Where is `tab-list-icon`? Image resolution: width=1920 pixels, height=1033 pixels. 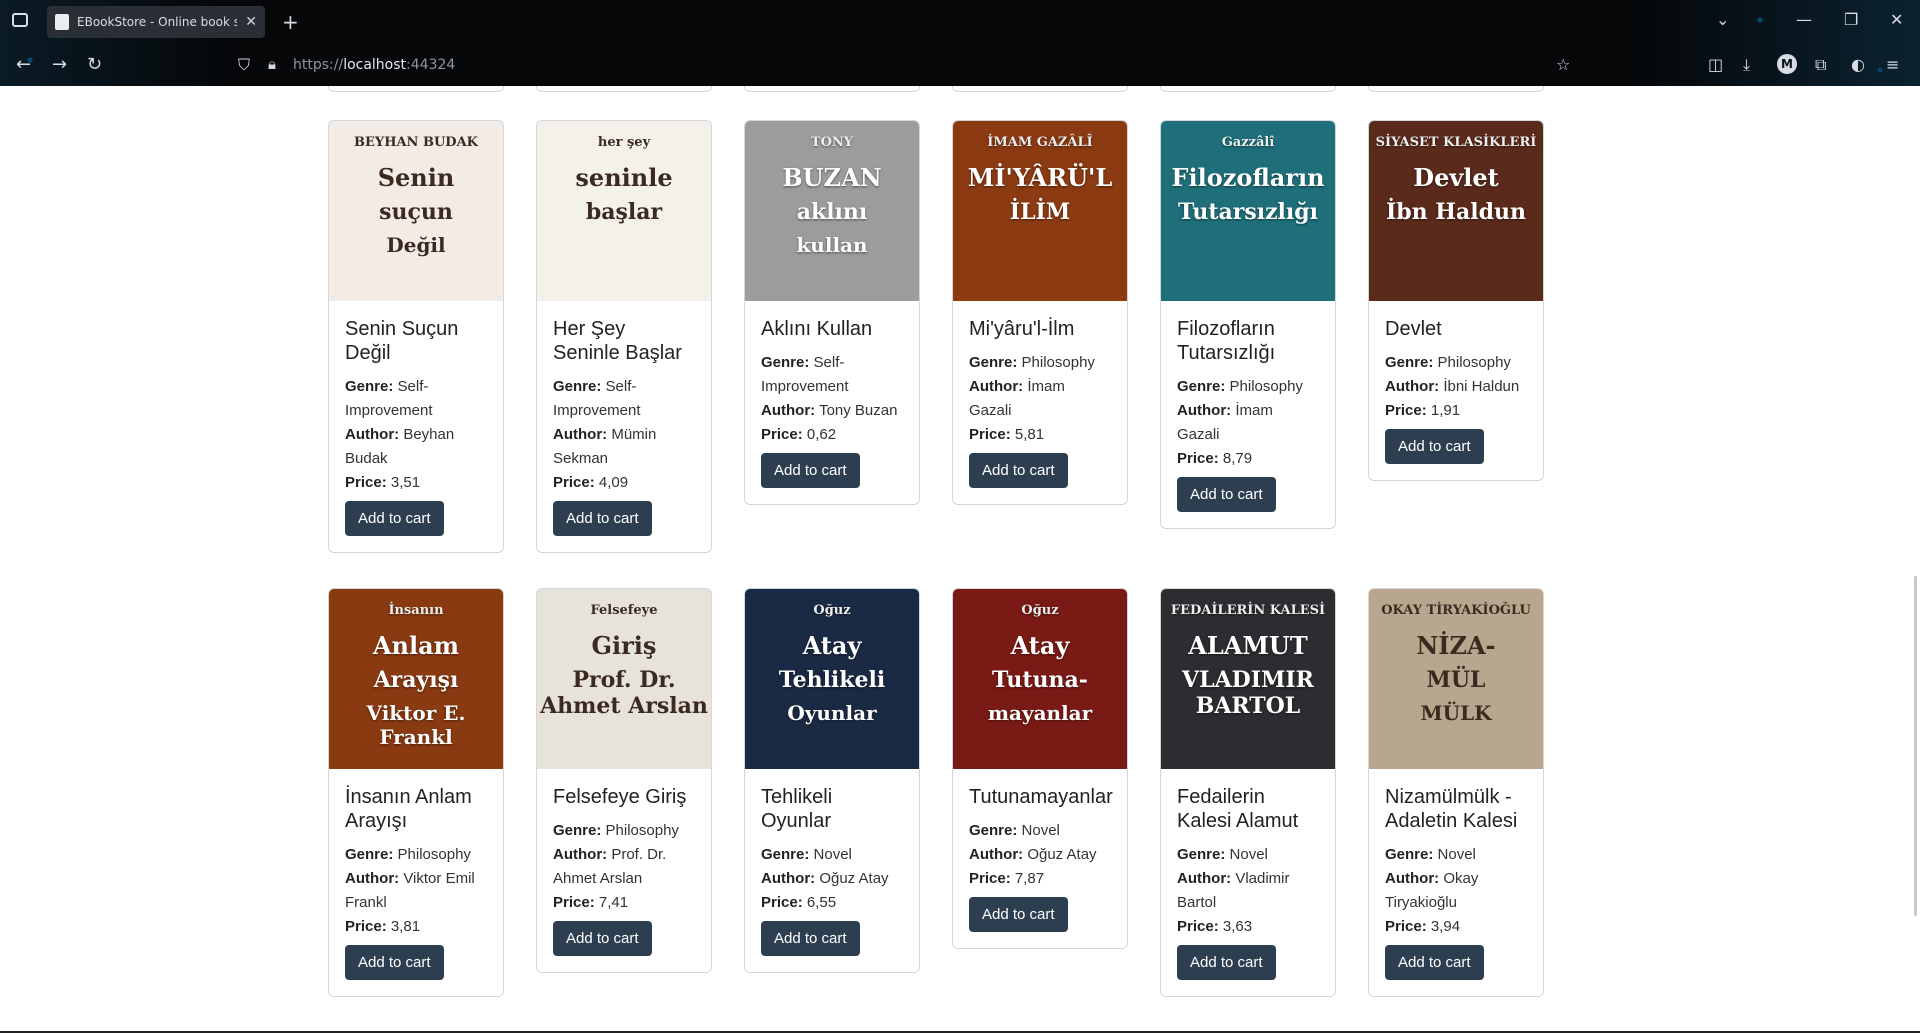 tab-list-icon is located at coordinates (20, 20).